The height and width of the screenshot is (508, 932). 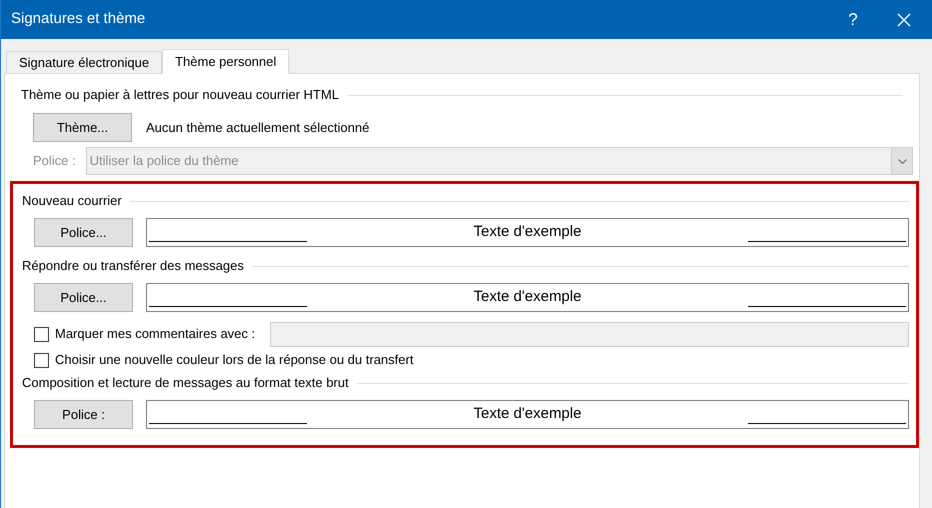 I want to click on section-heading: Composition et lecture de messages au format texte brut, so click(x=185, y=383).